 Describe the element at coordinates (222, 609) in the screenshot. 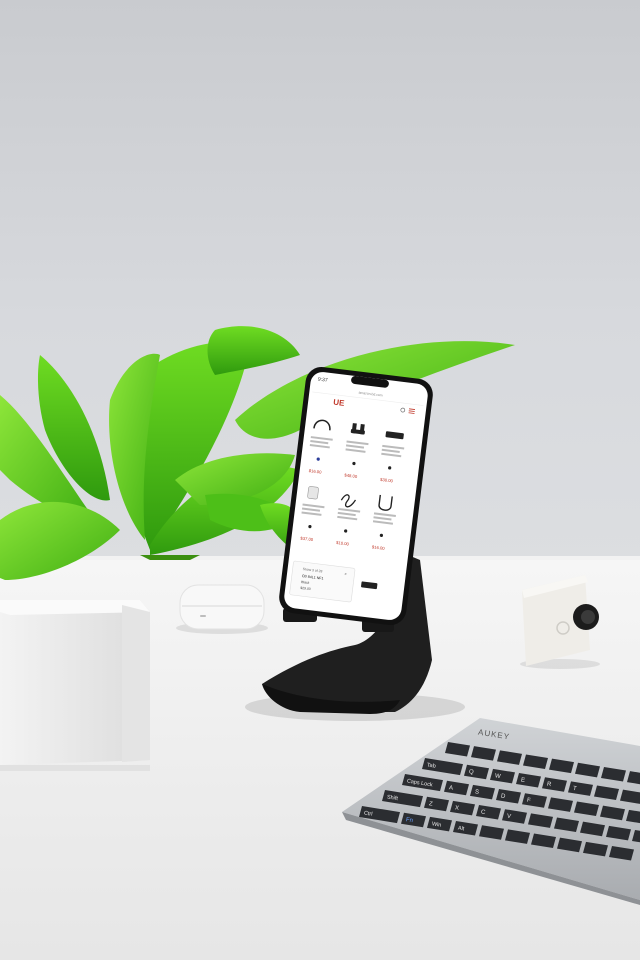

I see `earbuds-case` at that location.